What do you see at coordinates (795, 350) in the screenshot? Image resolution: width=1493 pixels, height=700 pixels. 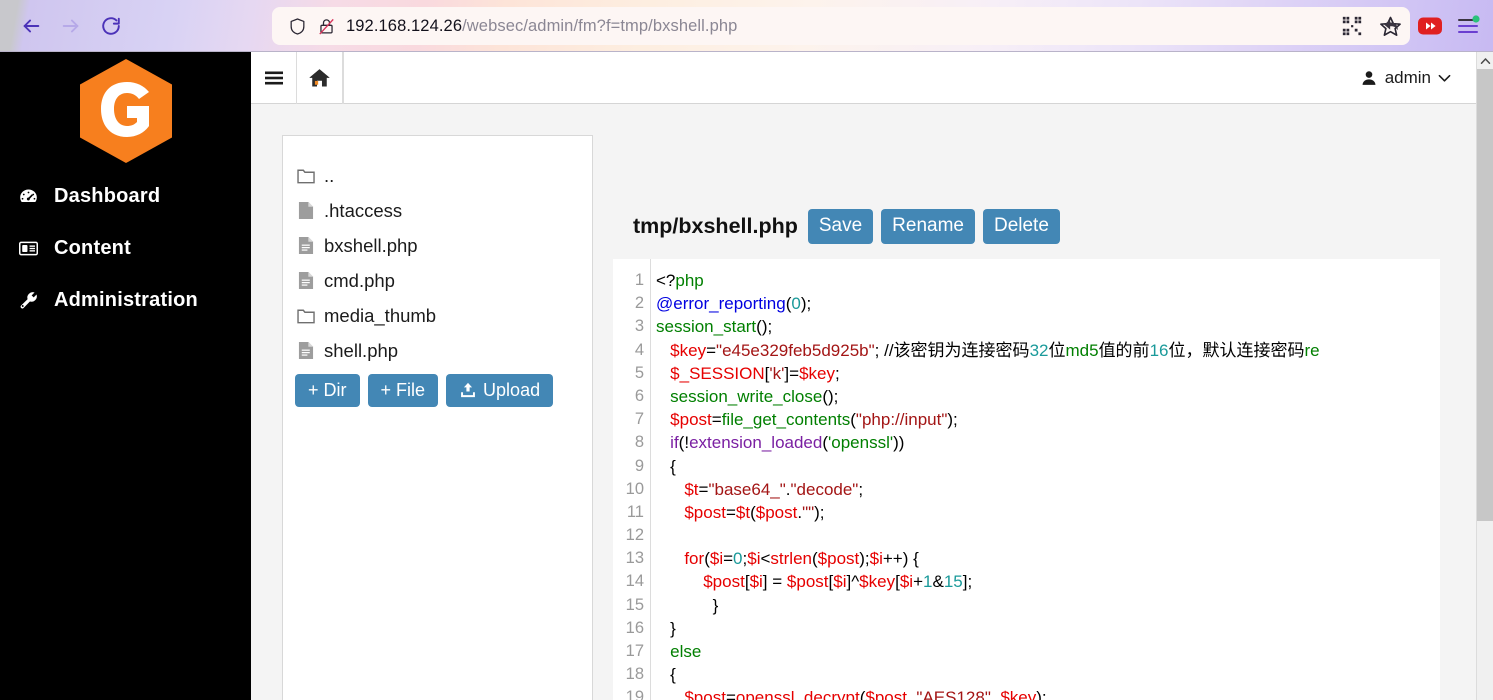 I see `code-token: "e45e329feb5d925b"` at bounding box center [795, 350].